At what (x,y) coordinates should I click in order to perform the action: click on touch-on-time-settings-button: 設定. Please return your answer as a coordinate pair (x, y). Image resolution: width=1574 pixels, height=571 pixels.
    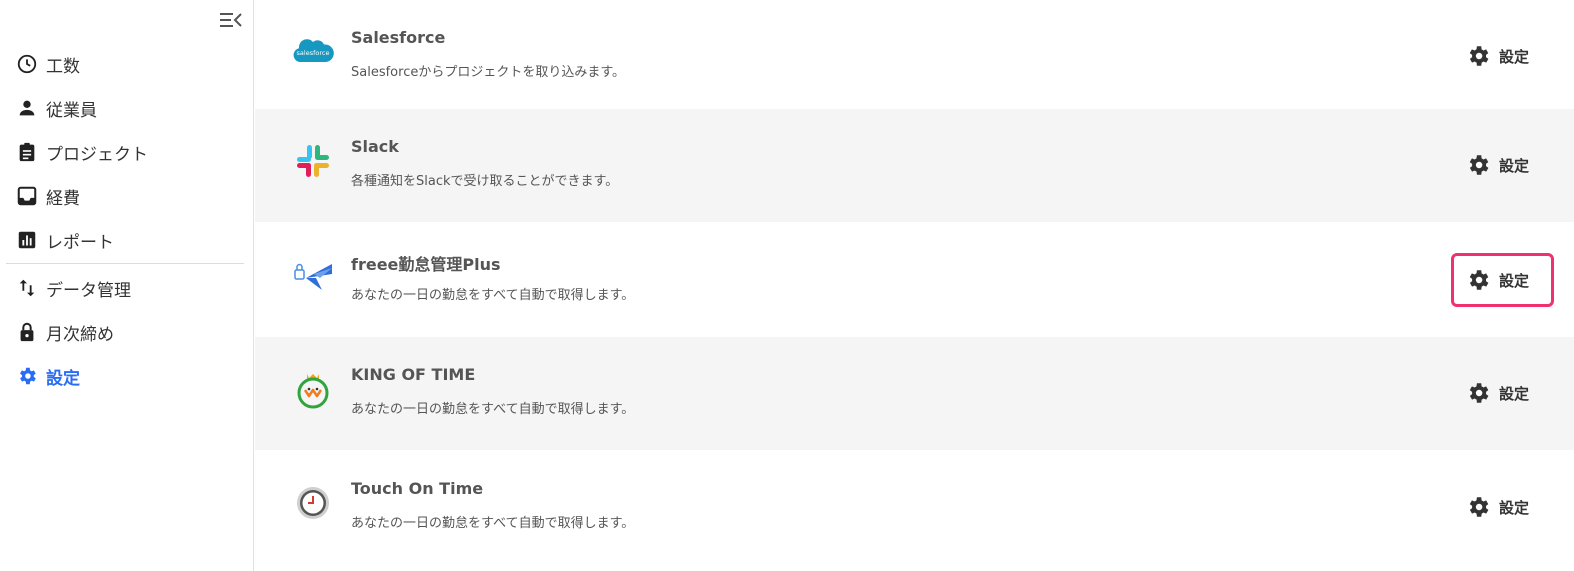
    Looking at the image, I should click on (1503, 507).